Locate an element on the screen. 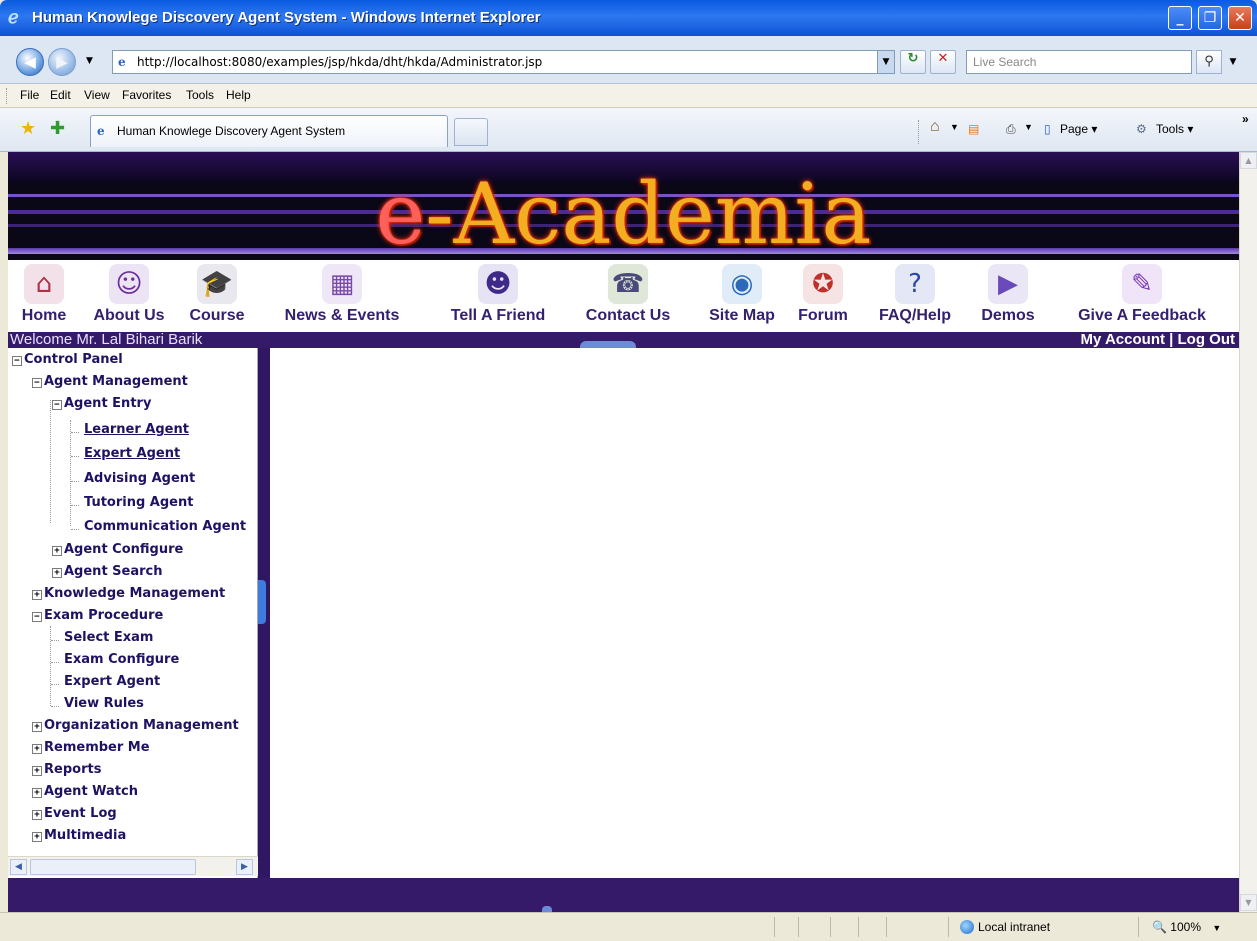  menu-tools: Tools is located at coordinates (200, 95).